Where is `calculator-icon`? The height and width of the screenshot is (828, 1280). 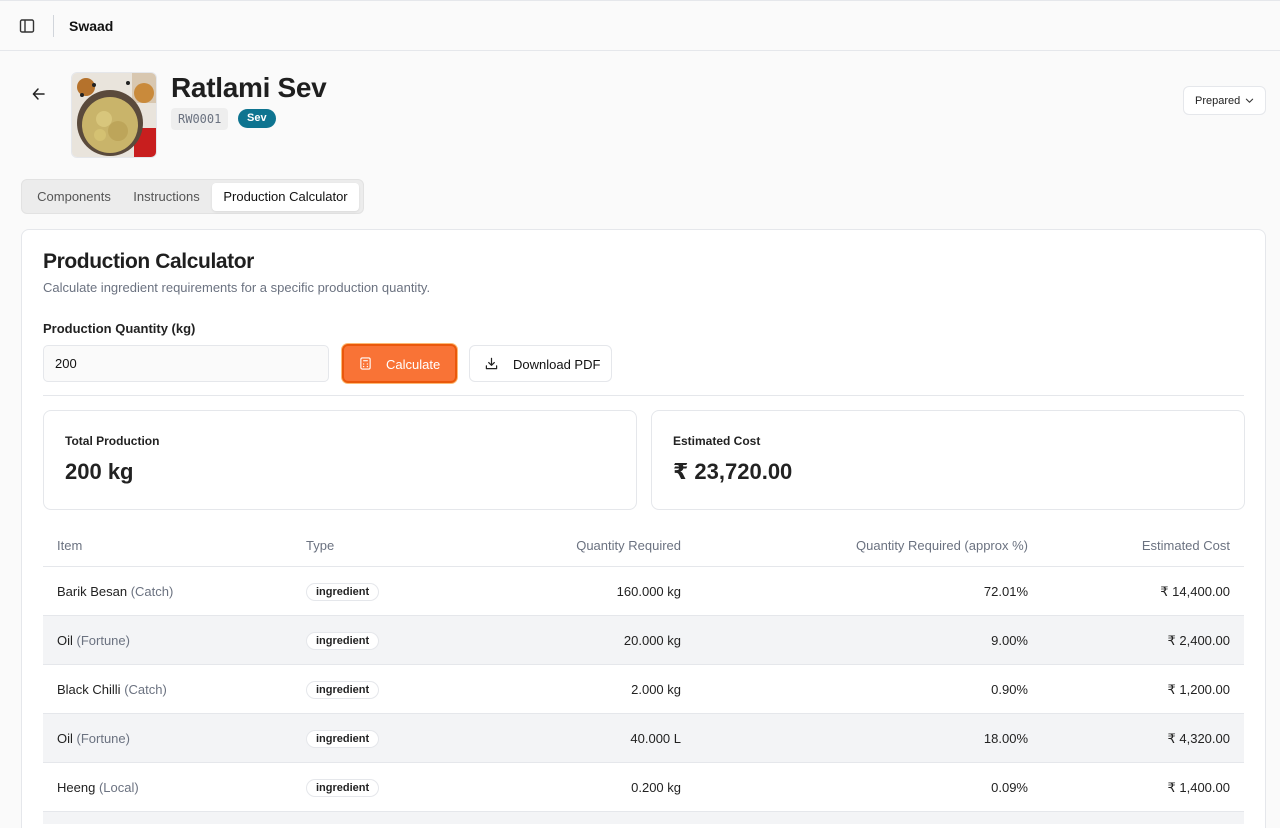 calculator-icon is located at coordinates (365, 363).